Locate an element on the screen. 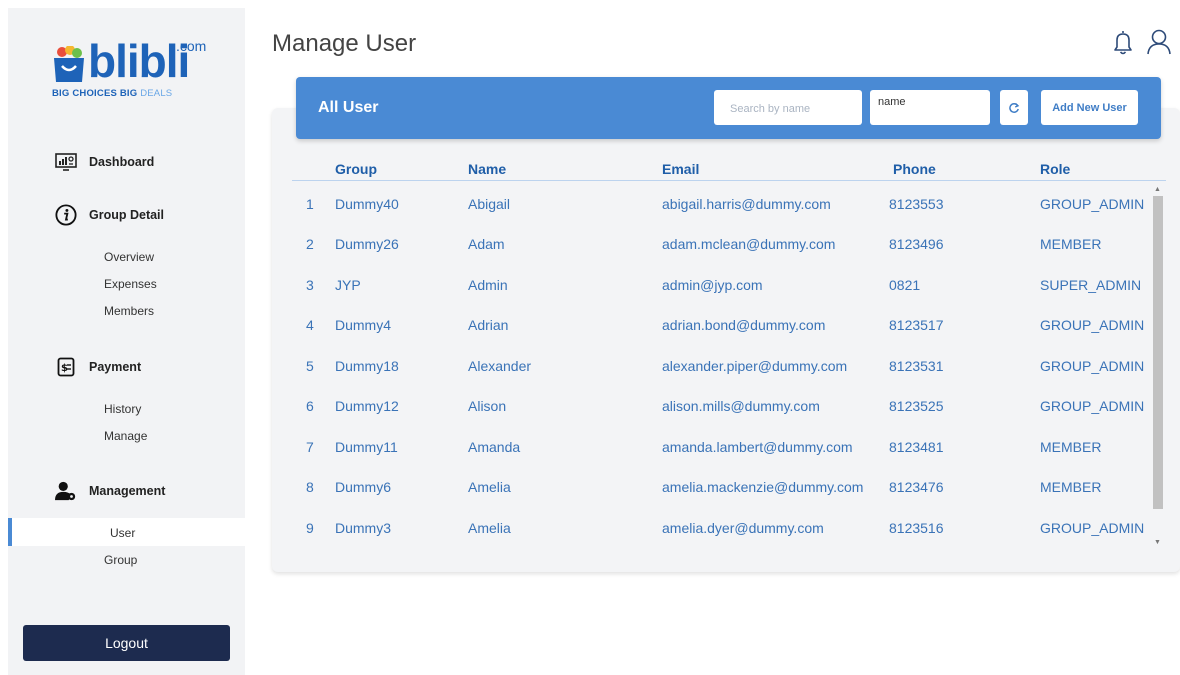 Image resolution: width=1180 pixels, height=675 pixels. cell-phone: 8123517 is located at coordinates (916, 325).